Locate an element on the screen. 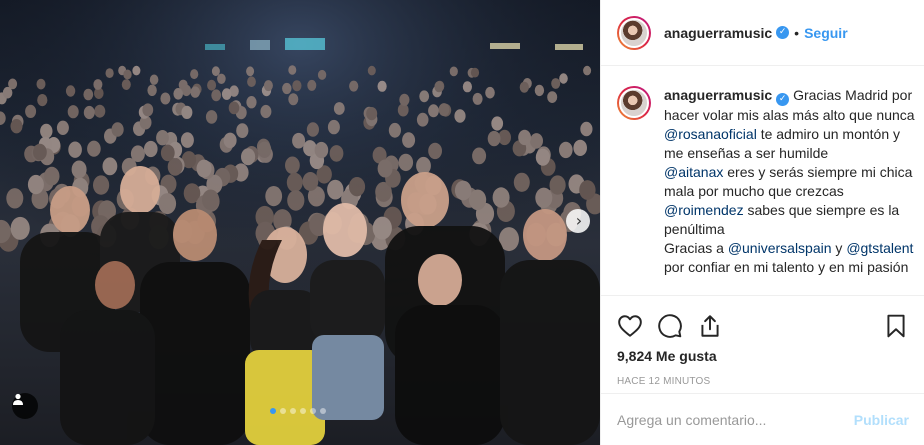  comment-input is located at coordinates (735, 419).